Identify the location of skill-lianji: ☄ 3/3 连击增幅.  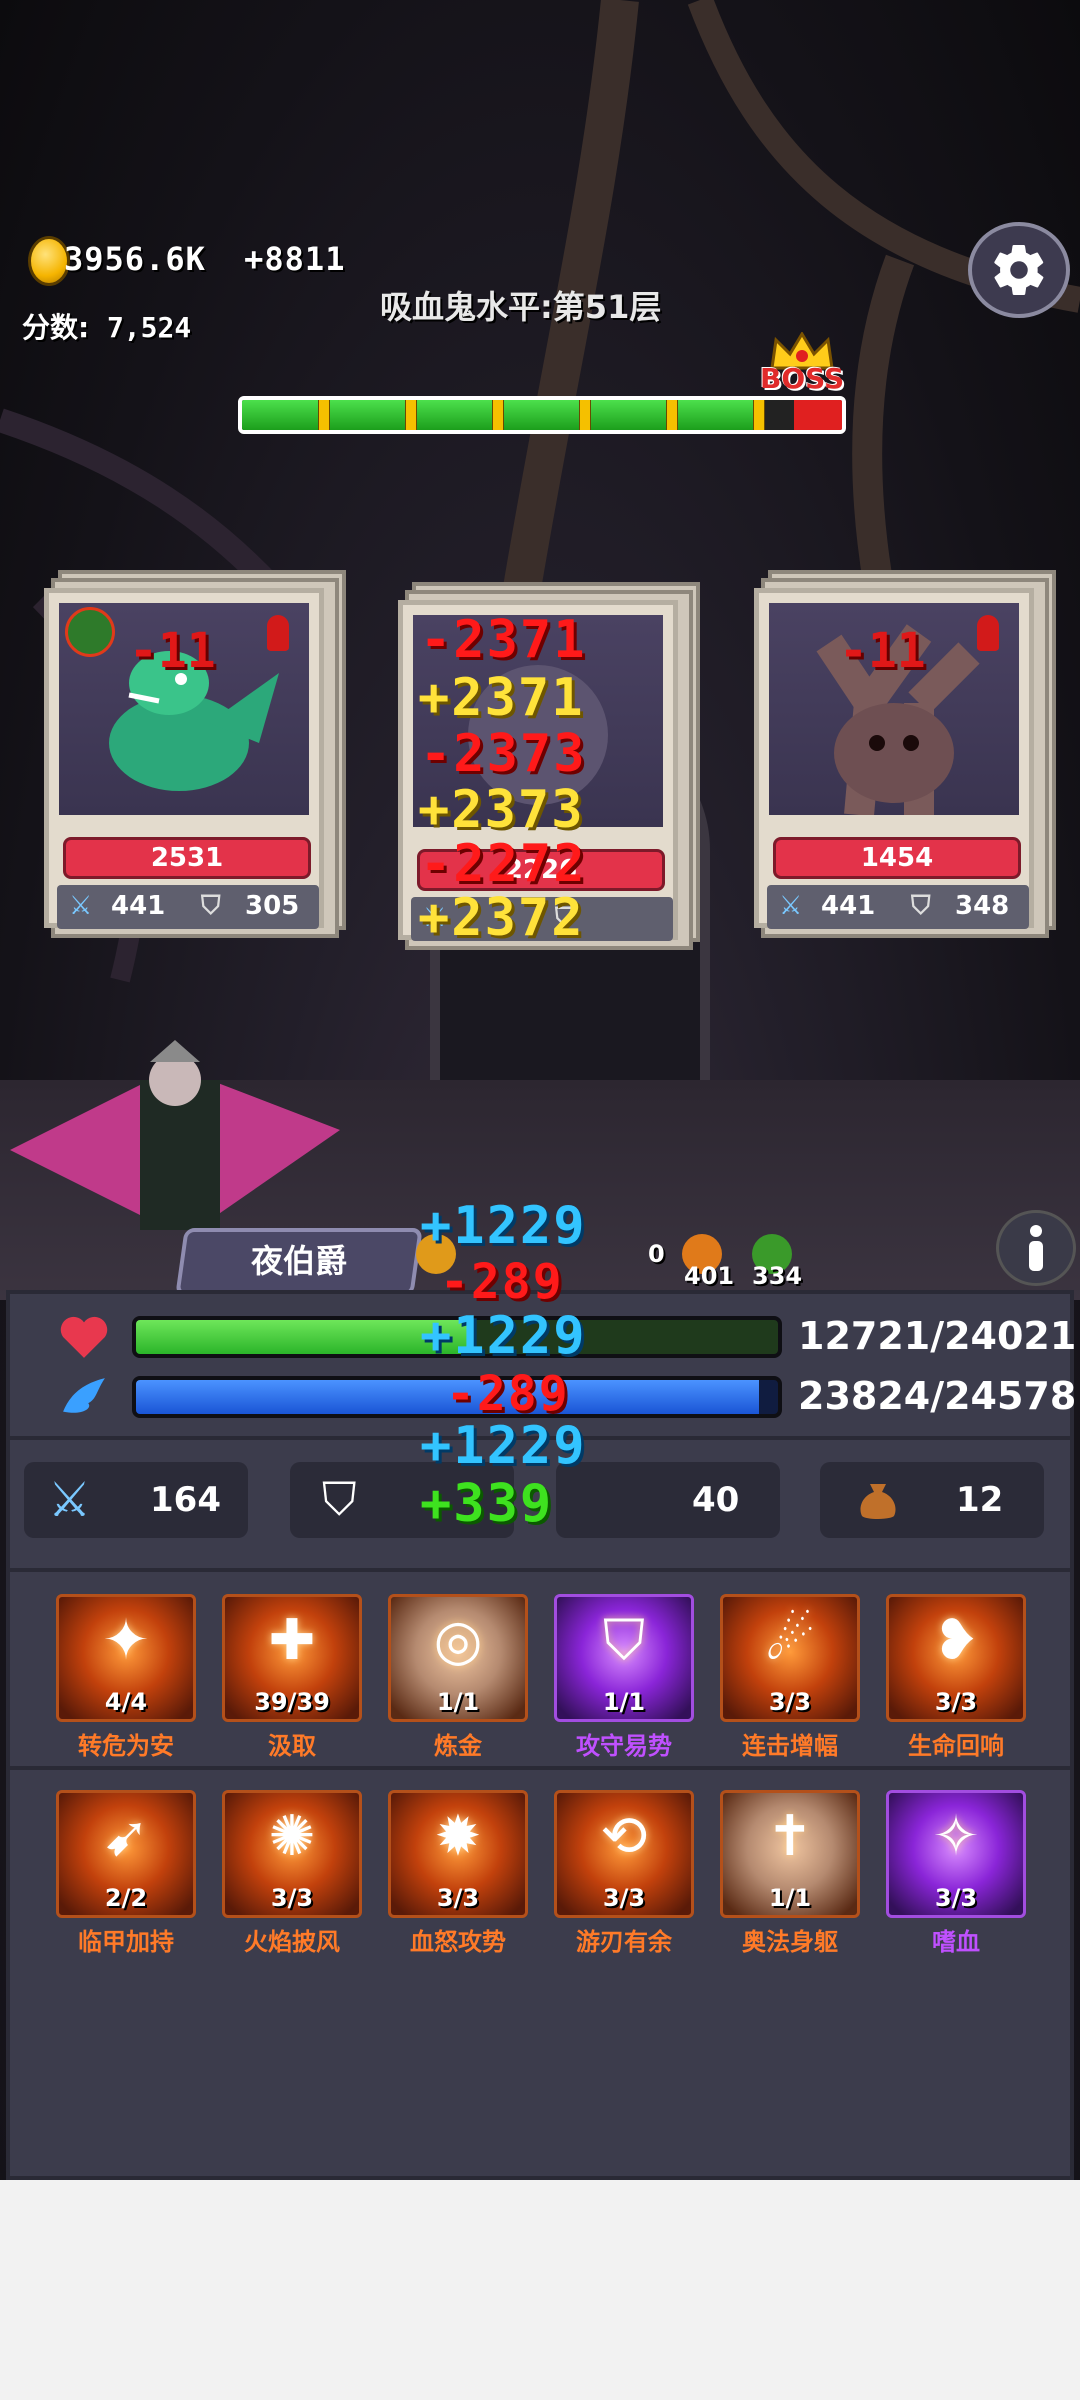
(790, 1677).